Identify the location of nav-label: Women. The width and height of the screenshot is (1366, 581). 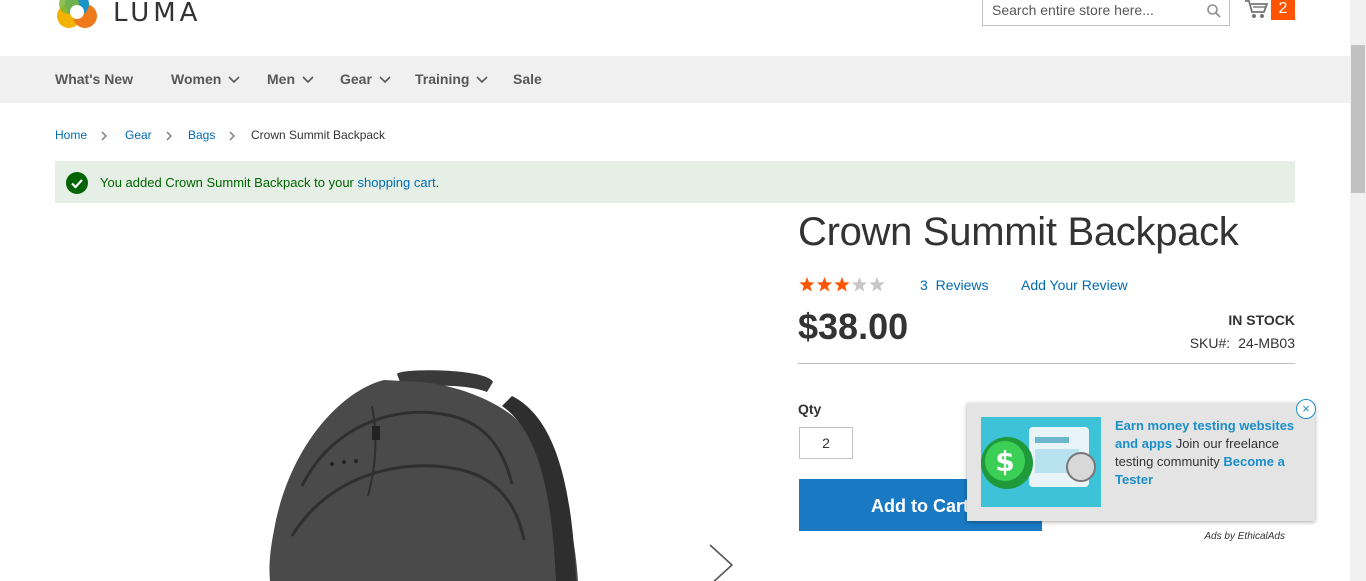
(196, 79).